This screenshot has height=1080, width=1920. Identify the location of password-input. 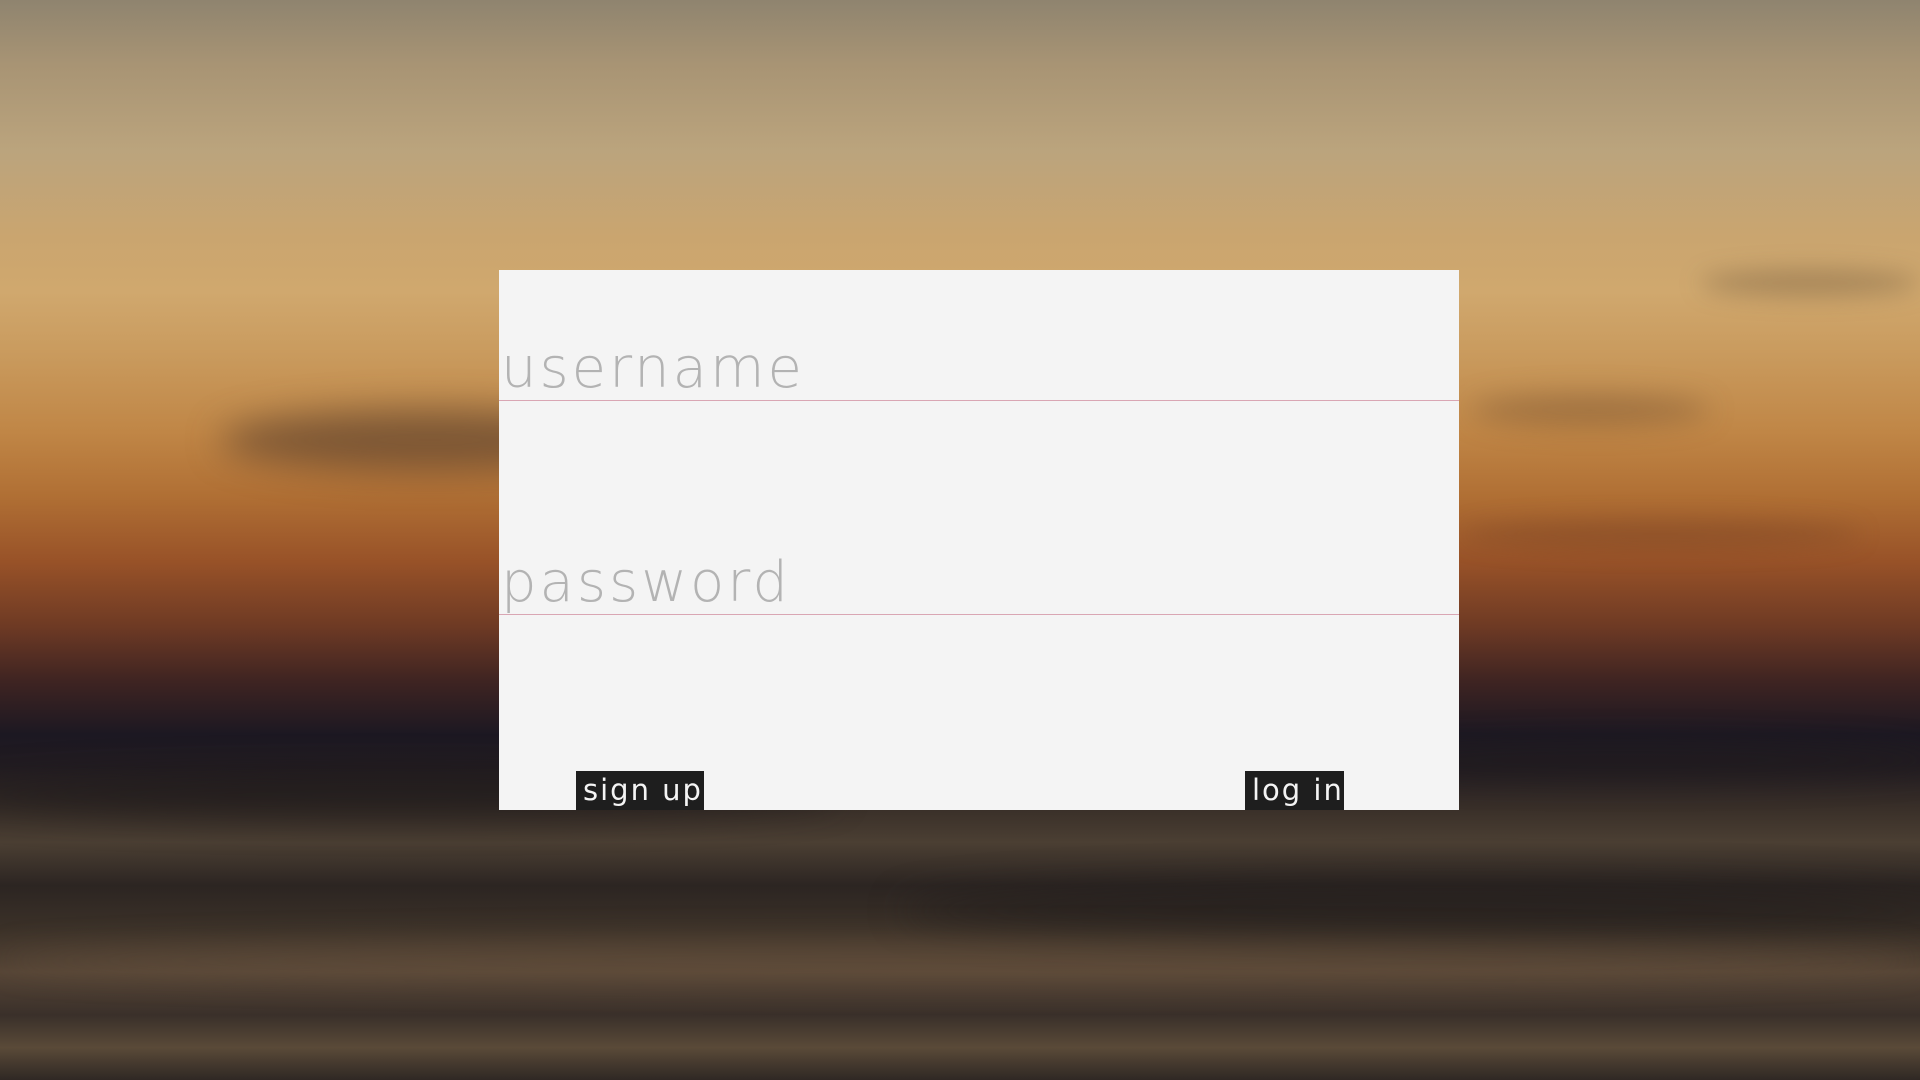
(979, 582).